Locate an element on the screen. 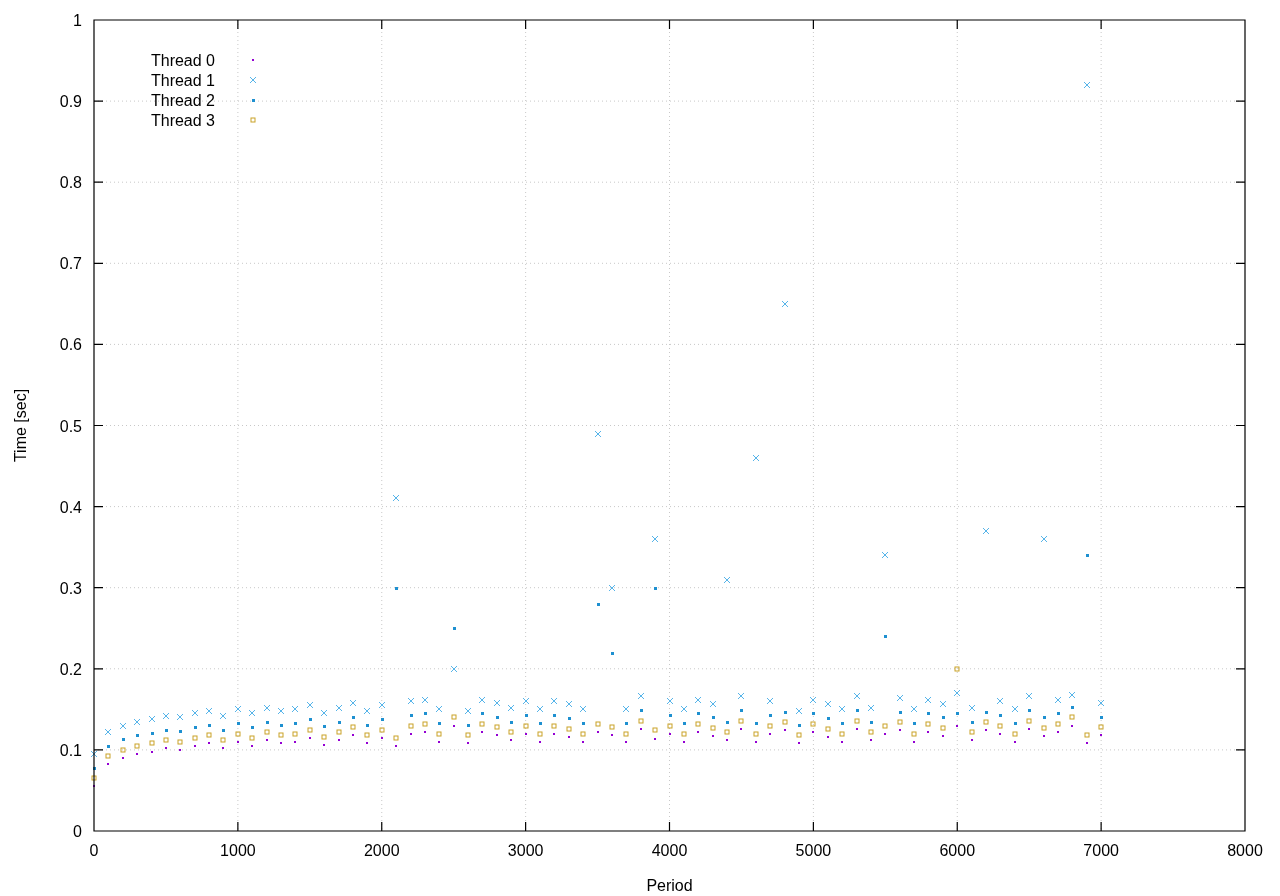 The width and height of the screenshot is (1280, 896). tick-label: 0.1 is located at coordinates (70, 750).